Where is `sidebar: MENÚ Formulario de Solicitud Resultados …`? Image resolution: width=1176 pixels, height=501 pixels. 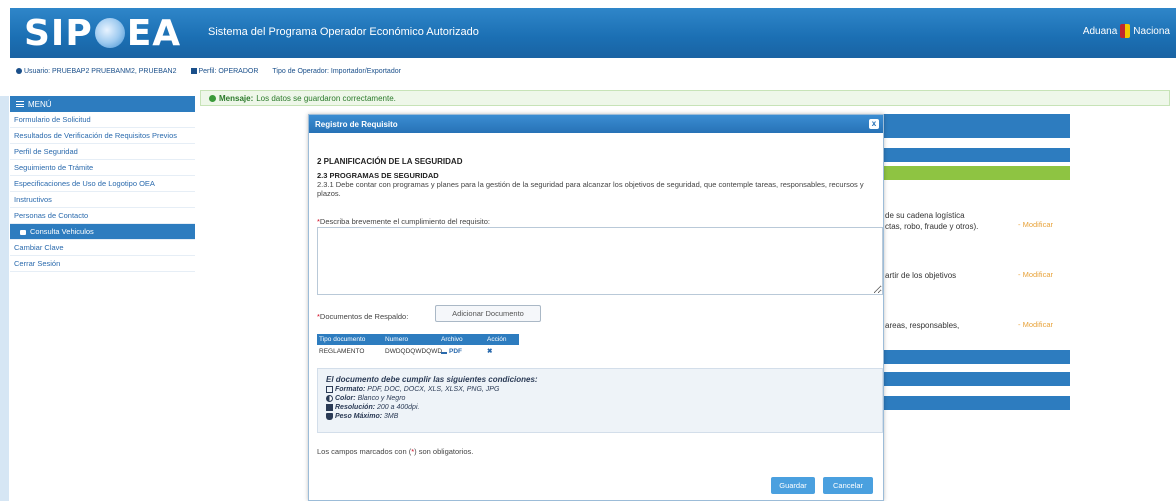
sidebar: MENÚ Formulario de Solicitud Resultados … is located at coordinates (102, 298).